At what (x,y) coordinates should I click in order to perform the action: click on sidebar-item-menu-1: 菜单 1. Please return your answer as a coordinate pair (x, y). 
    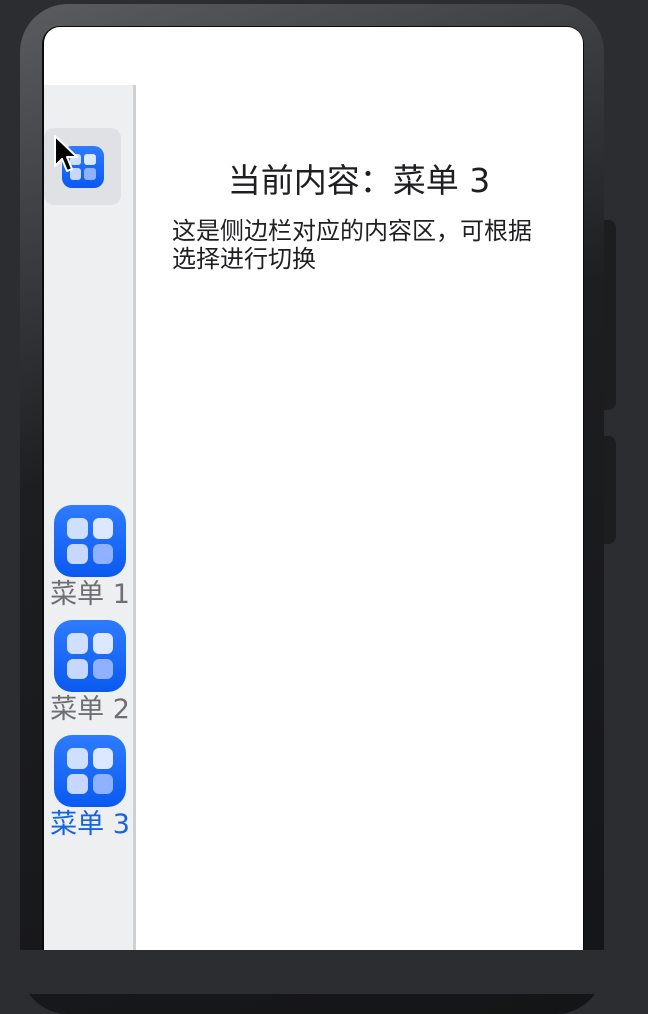
    Looking at the image, I should click on (90, 562).